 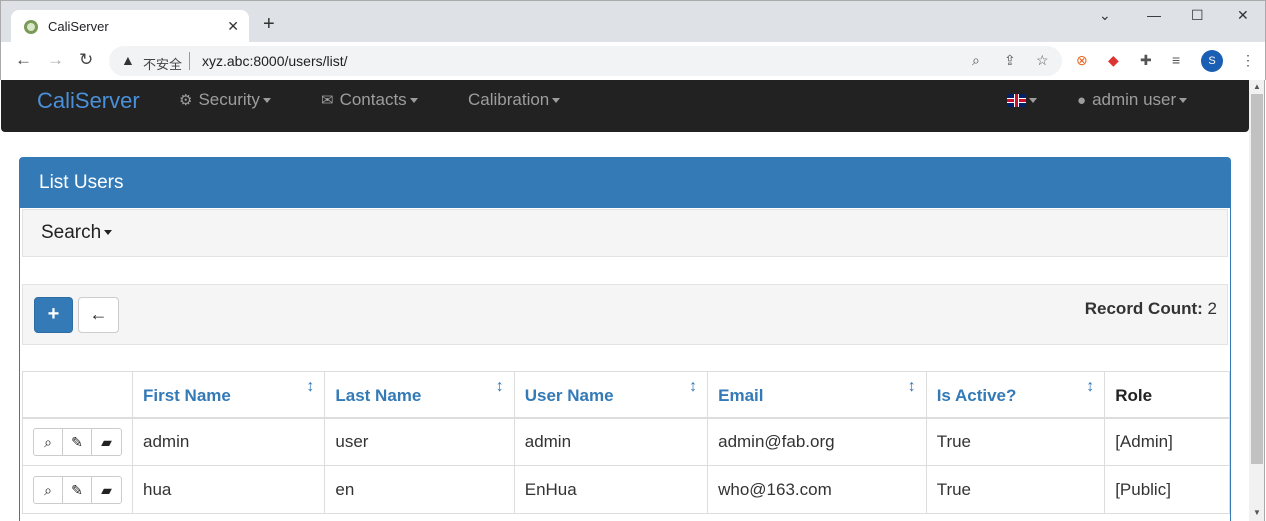 I want to click on search-label: Search, so click(x=71, y=232).